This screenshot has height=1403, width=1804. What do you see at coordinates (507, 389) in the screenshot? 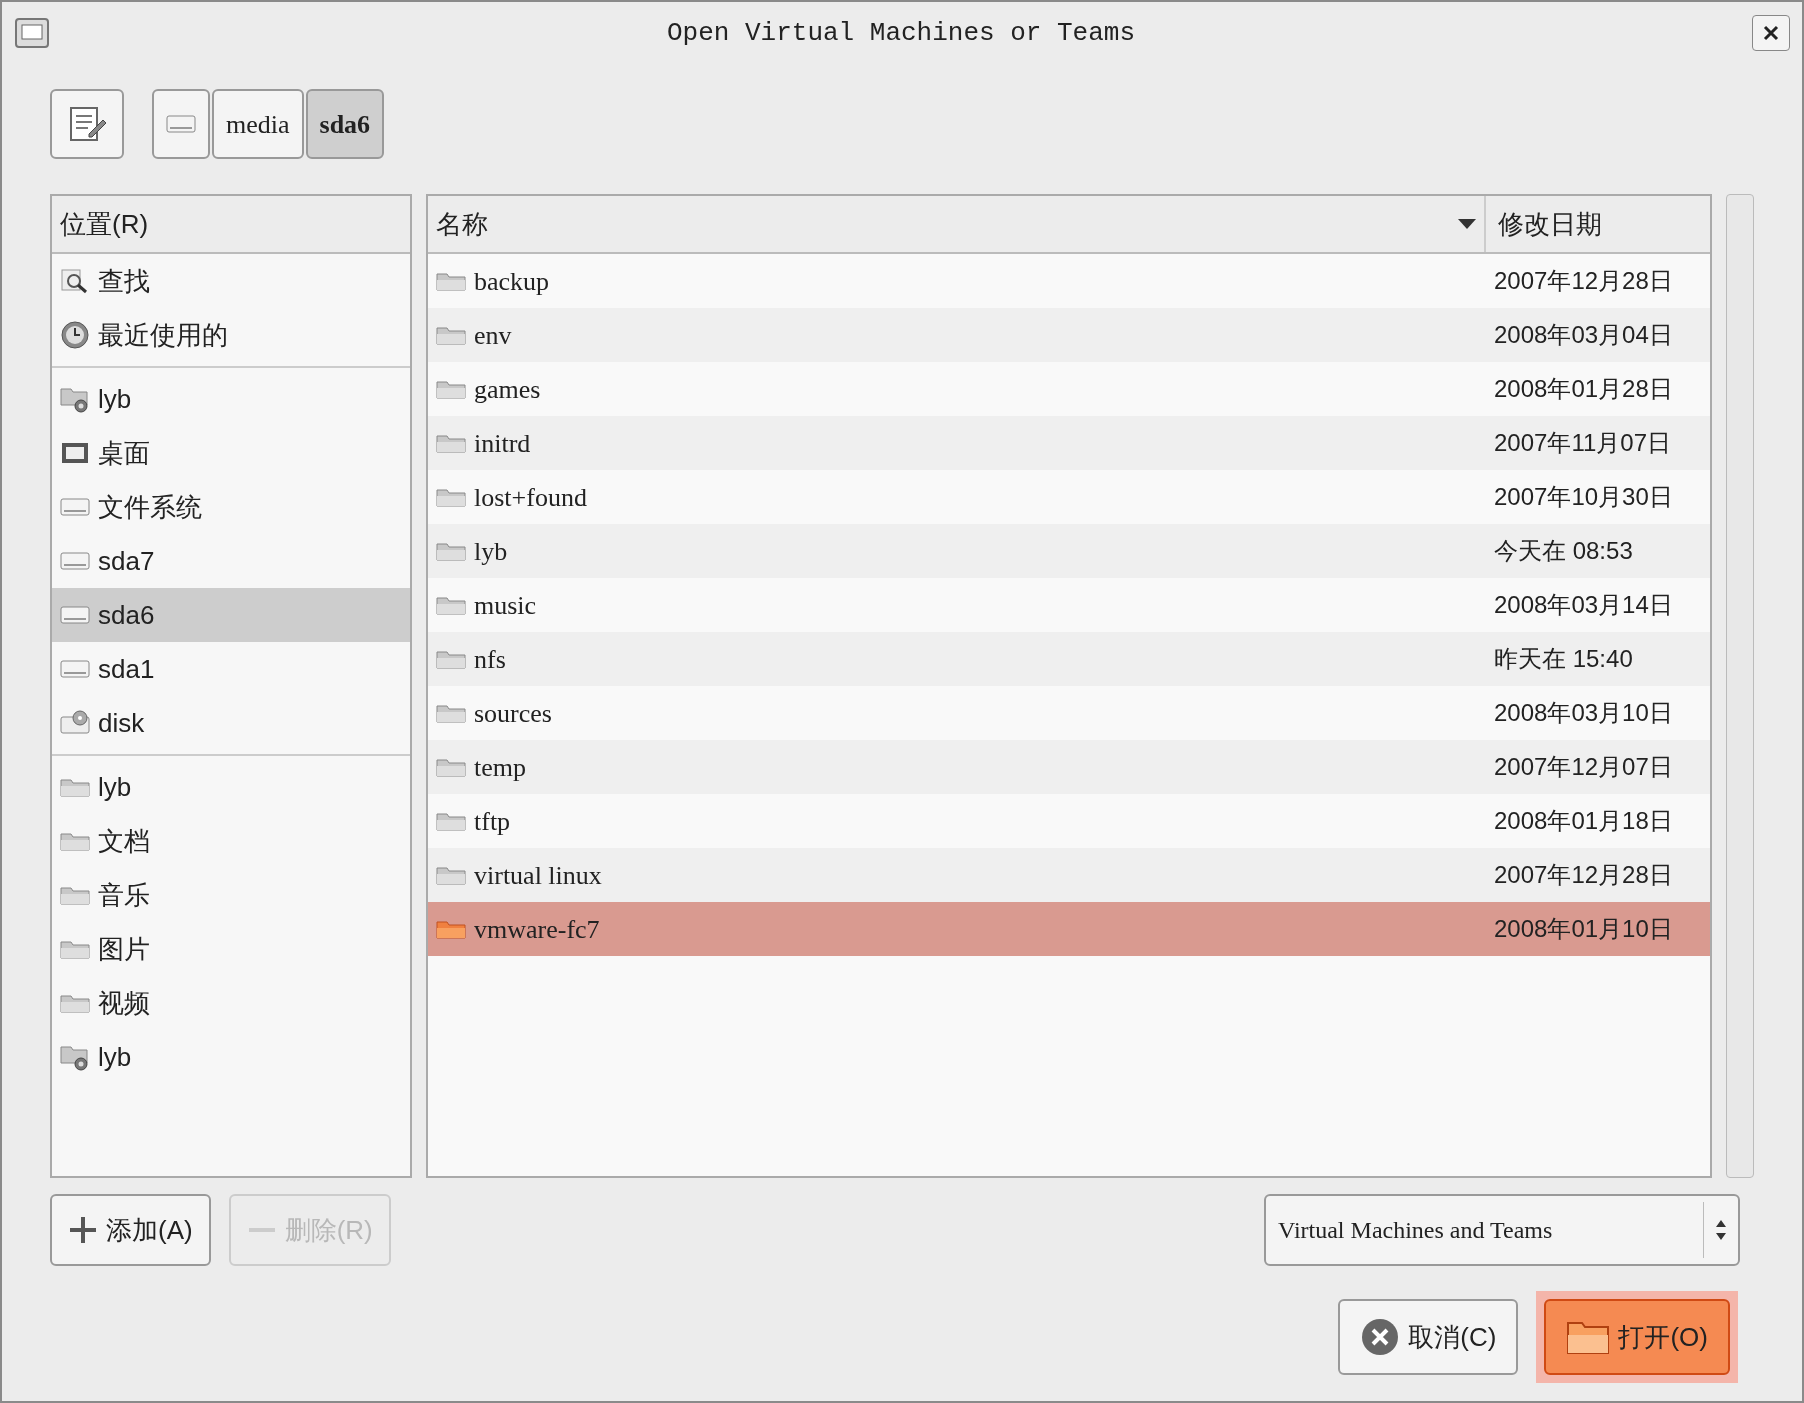
I see `file-name: games` at bounding box center [507, 389].